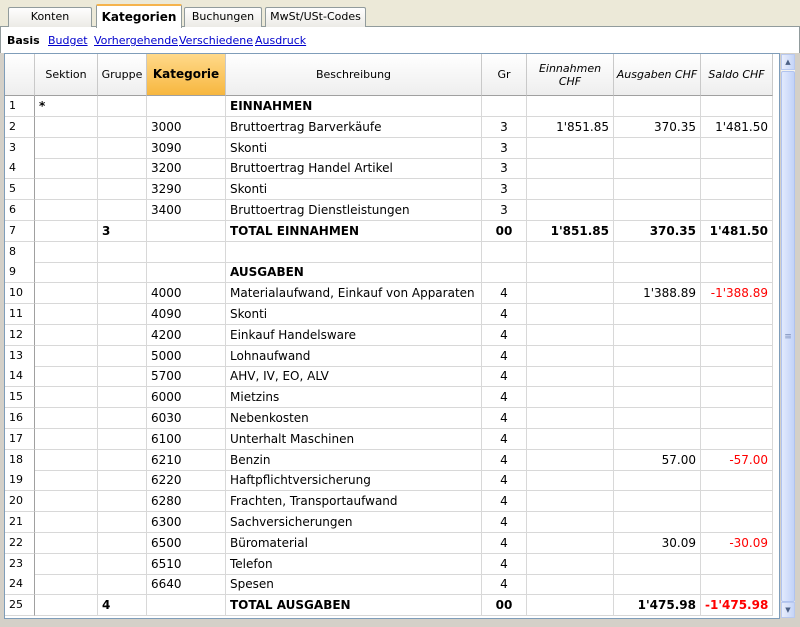  What do you see at coordinates (139, 16) in the screenshot?
I see `tab-kategorien: Kategorien` at bounding box center [139, 16].